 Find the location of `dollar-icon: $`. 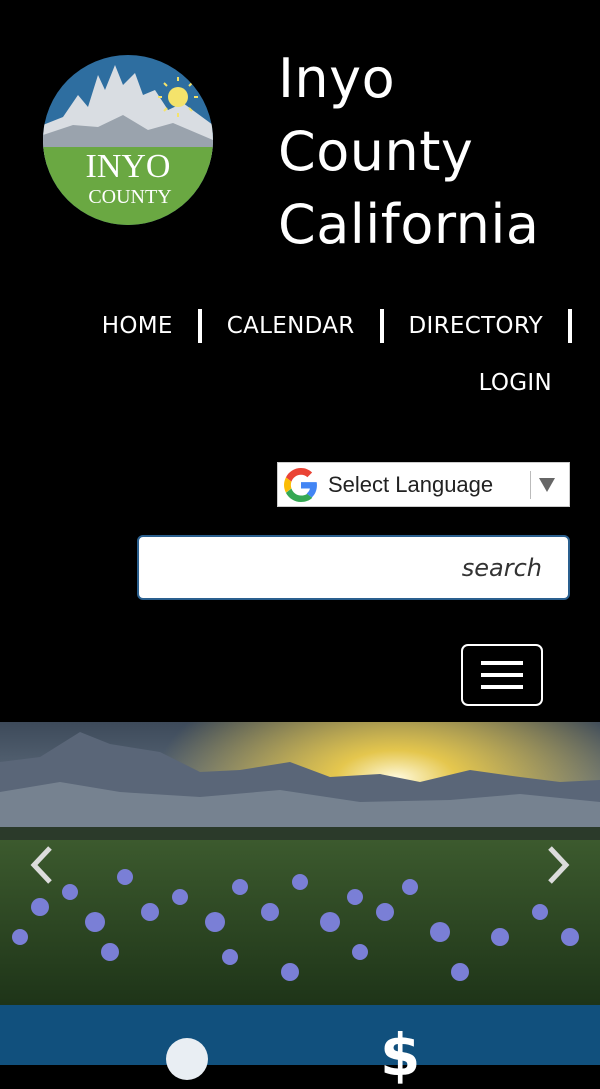

dollar-icon: $ is located at coordinates (400, 1055).